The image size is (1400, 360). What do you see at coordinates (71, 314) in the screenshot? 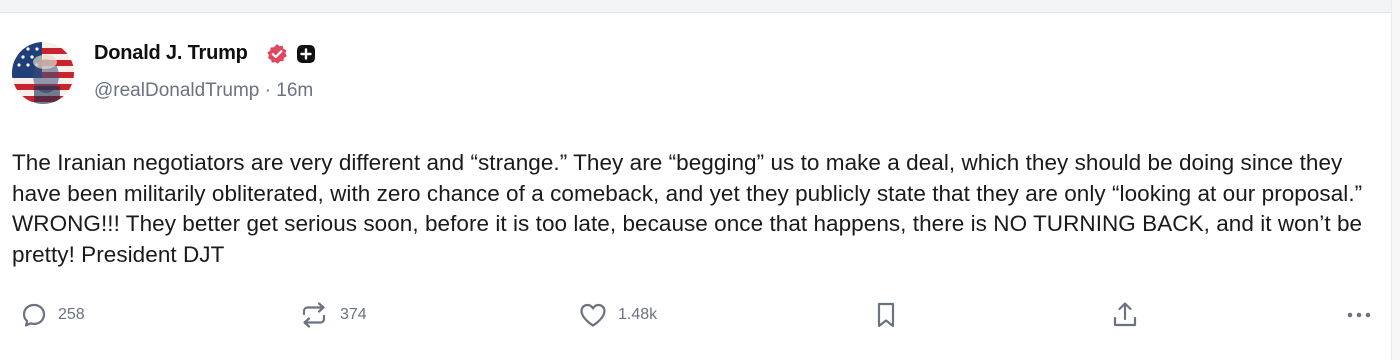
I see `reply-count: 258` at bounding box center [71, 314].